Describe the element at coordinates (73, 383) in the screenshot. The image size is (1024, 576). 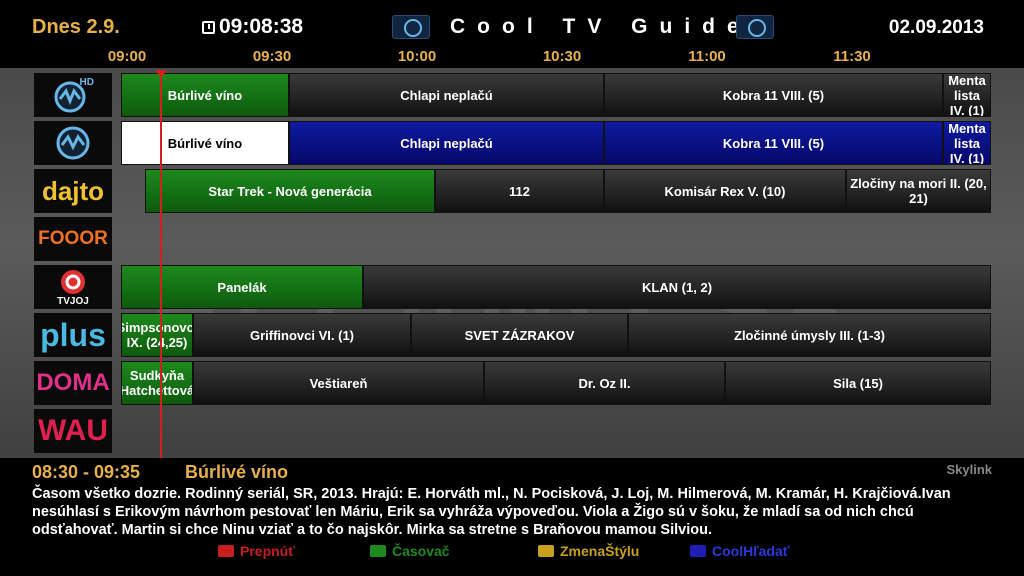
I see `channel-logo-doma: DOMA` at that location.